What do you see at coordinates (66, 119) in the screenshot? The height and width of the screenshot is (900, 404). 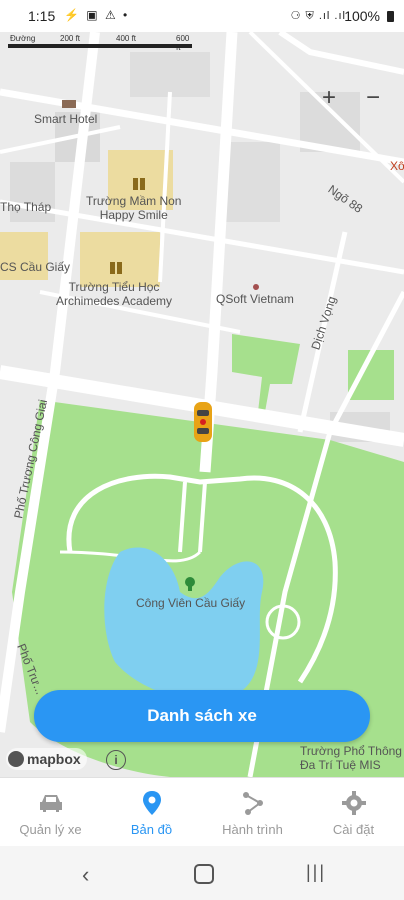 I see `map-label-smart-hotel: Smart Hotel` at bounding box center [66, 119].